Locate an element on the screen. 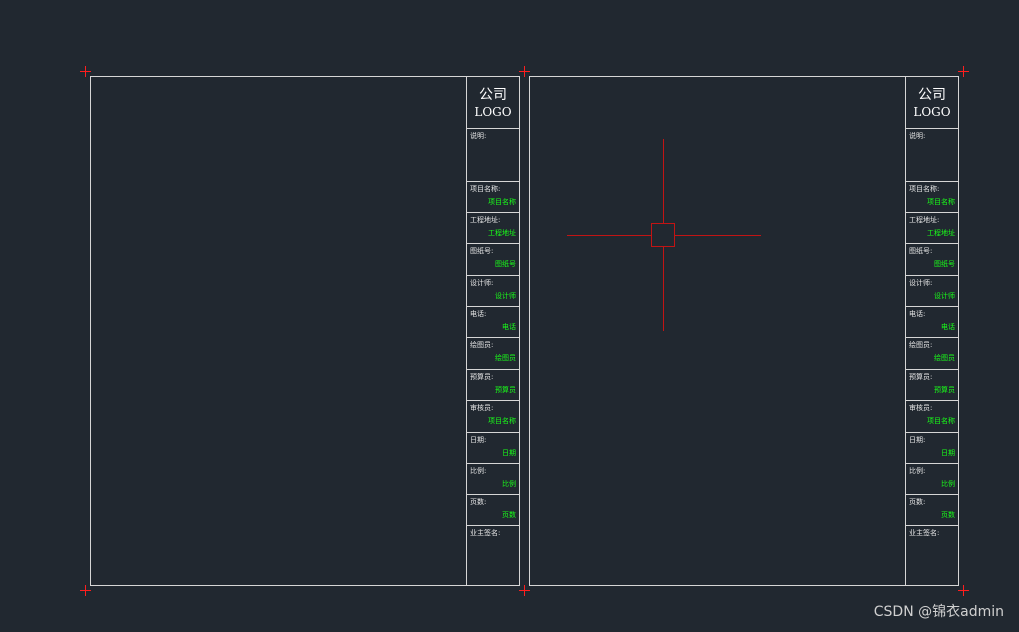 This screenshot has height=632, width=1019. pickbox is located at coordinates (663, 235).